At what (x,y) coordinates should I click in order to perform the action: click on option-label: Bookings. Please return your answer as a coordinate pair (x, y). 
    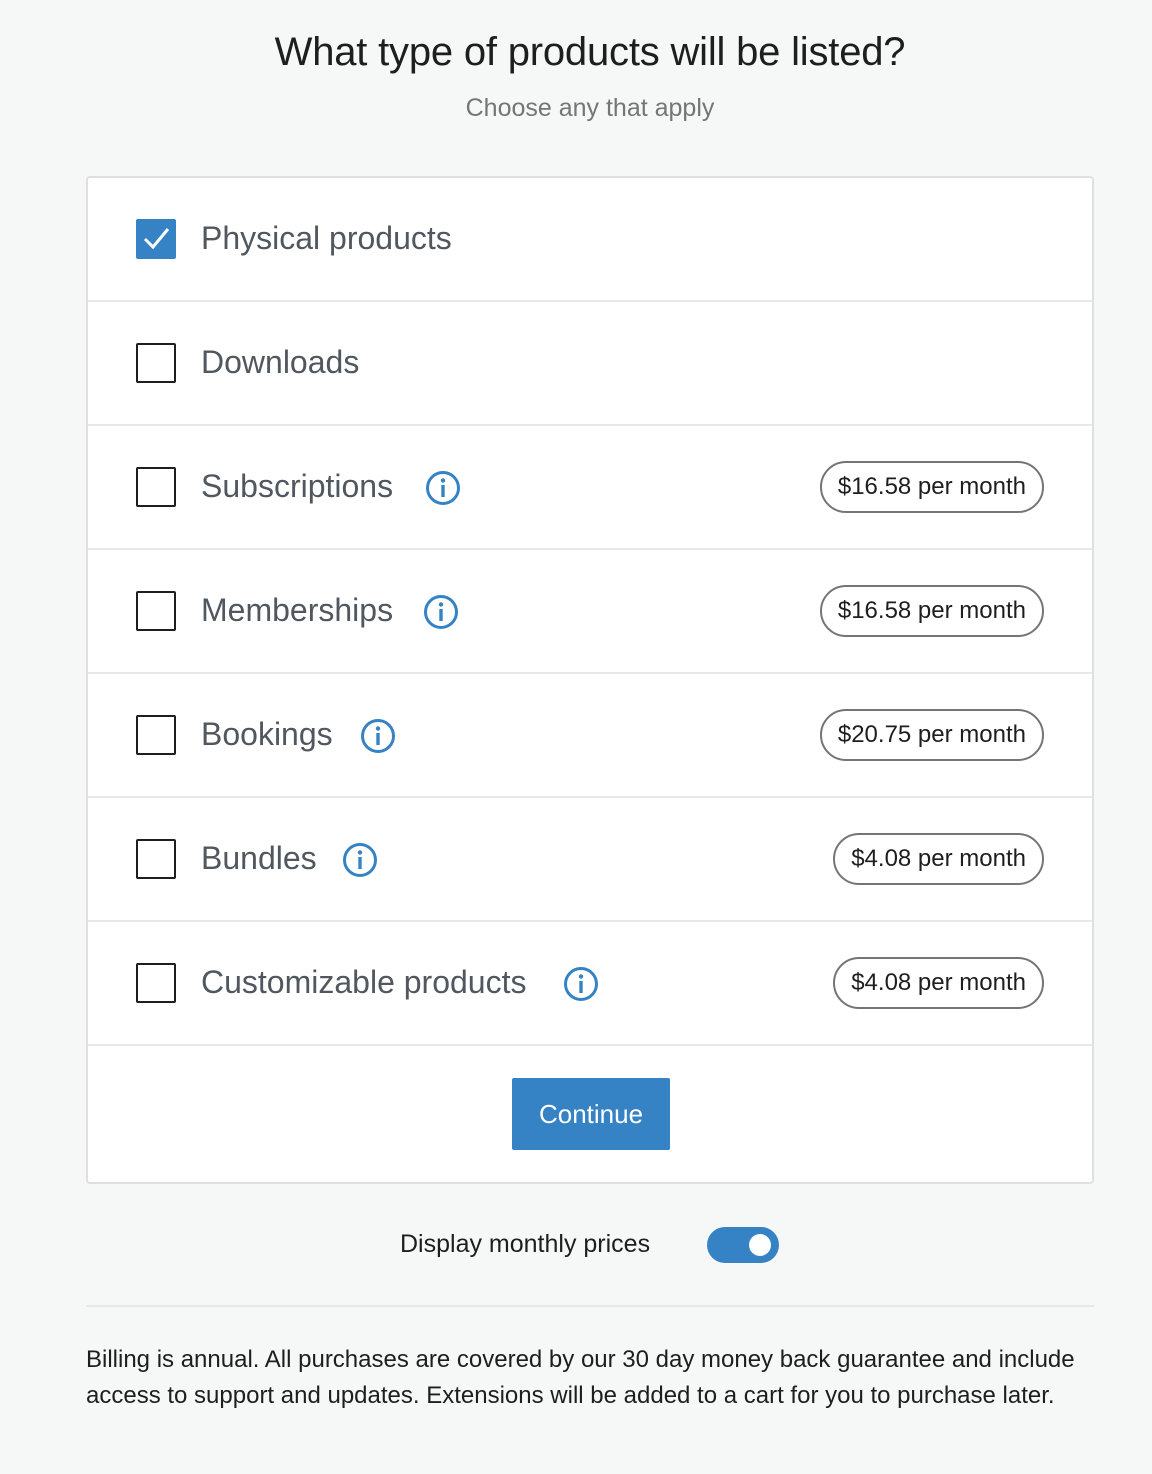
    Looking at the image, I should click on (267, 734).